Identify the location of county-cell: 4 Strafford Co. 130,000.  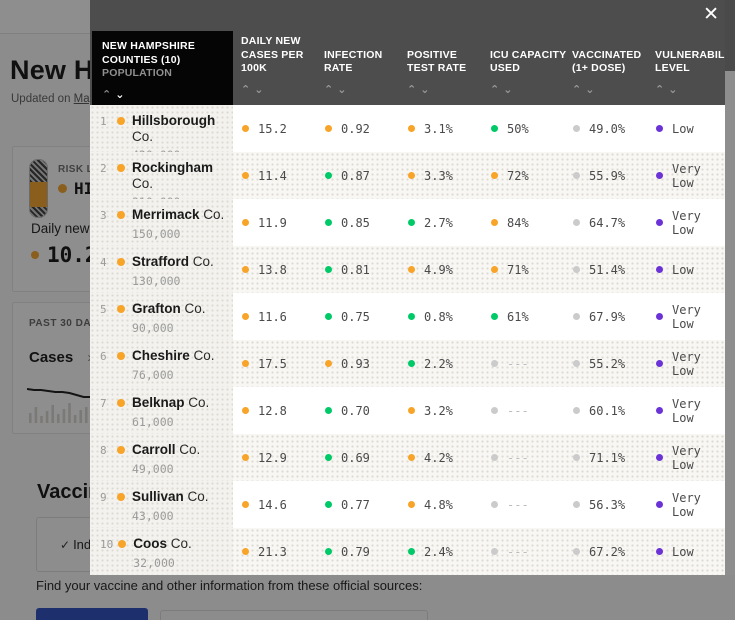
(161, 269).